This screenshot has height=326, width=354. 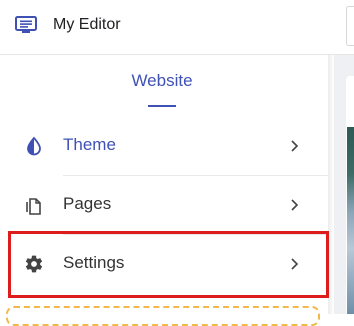 What do you see at coordinates (350, 26) in the screenshot?
I see `topbar-right-control` at bounding box center [350, 26].